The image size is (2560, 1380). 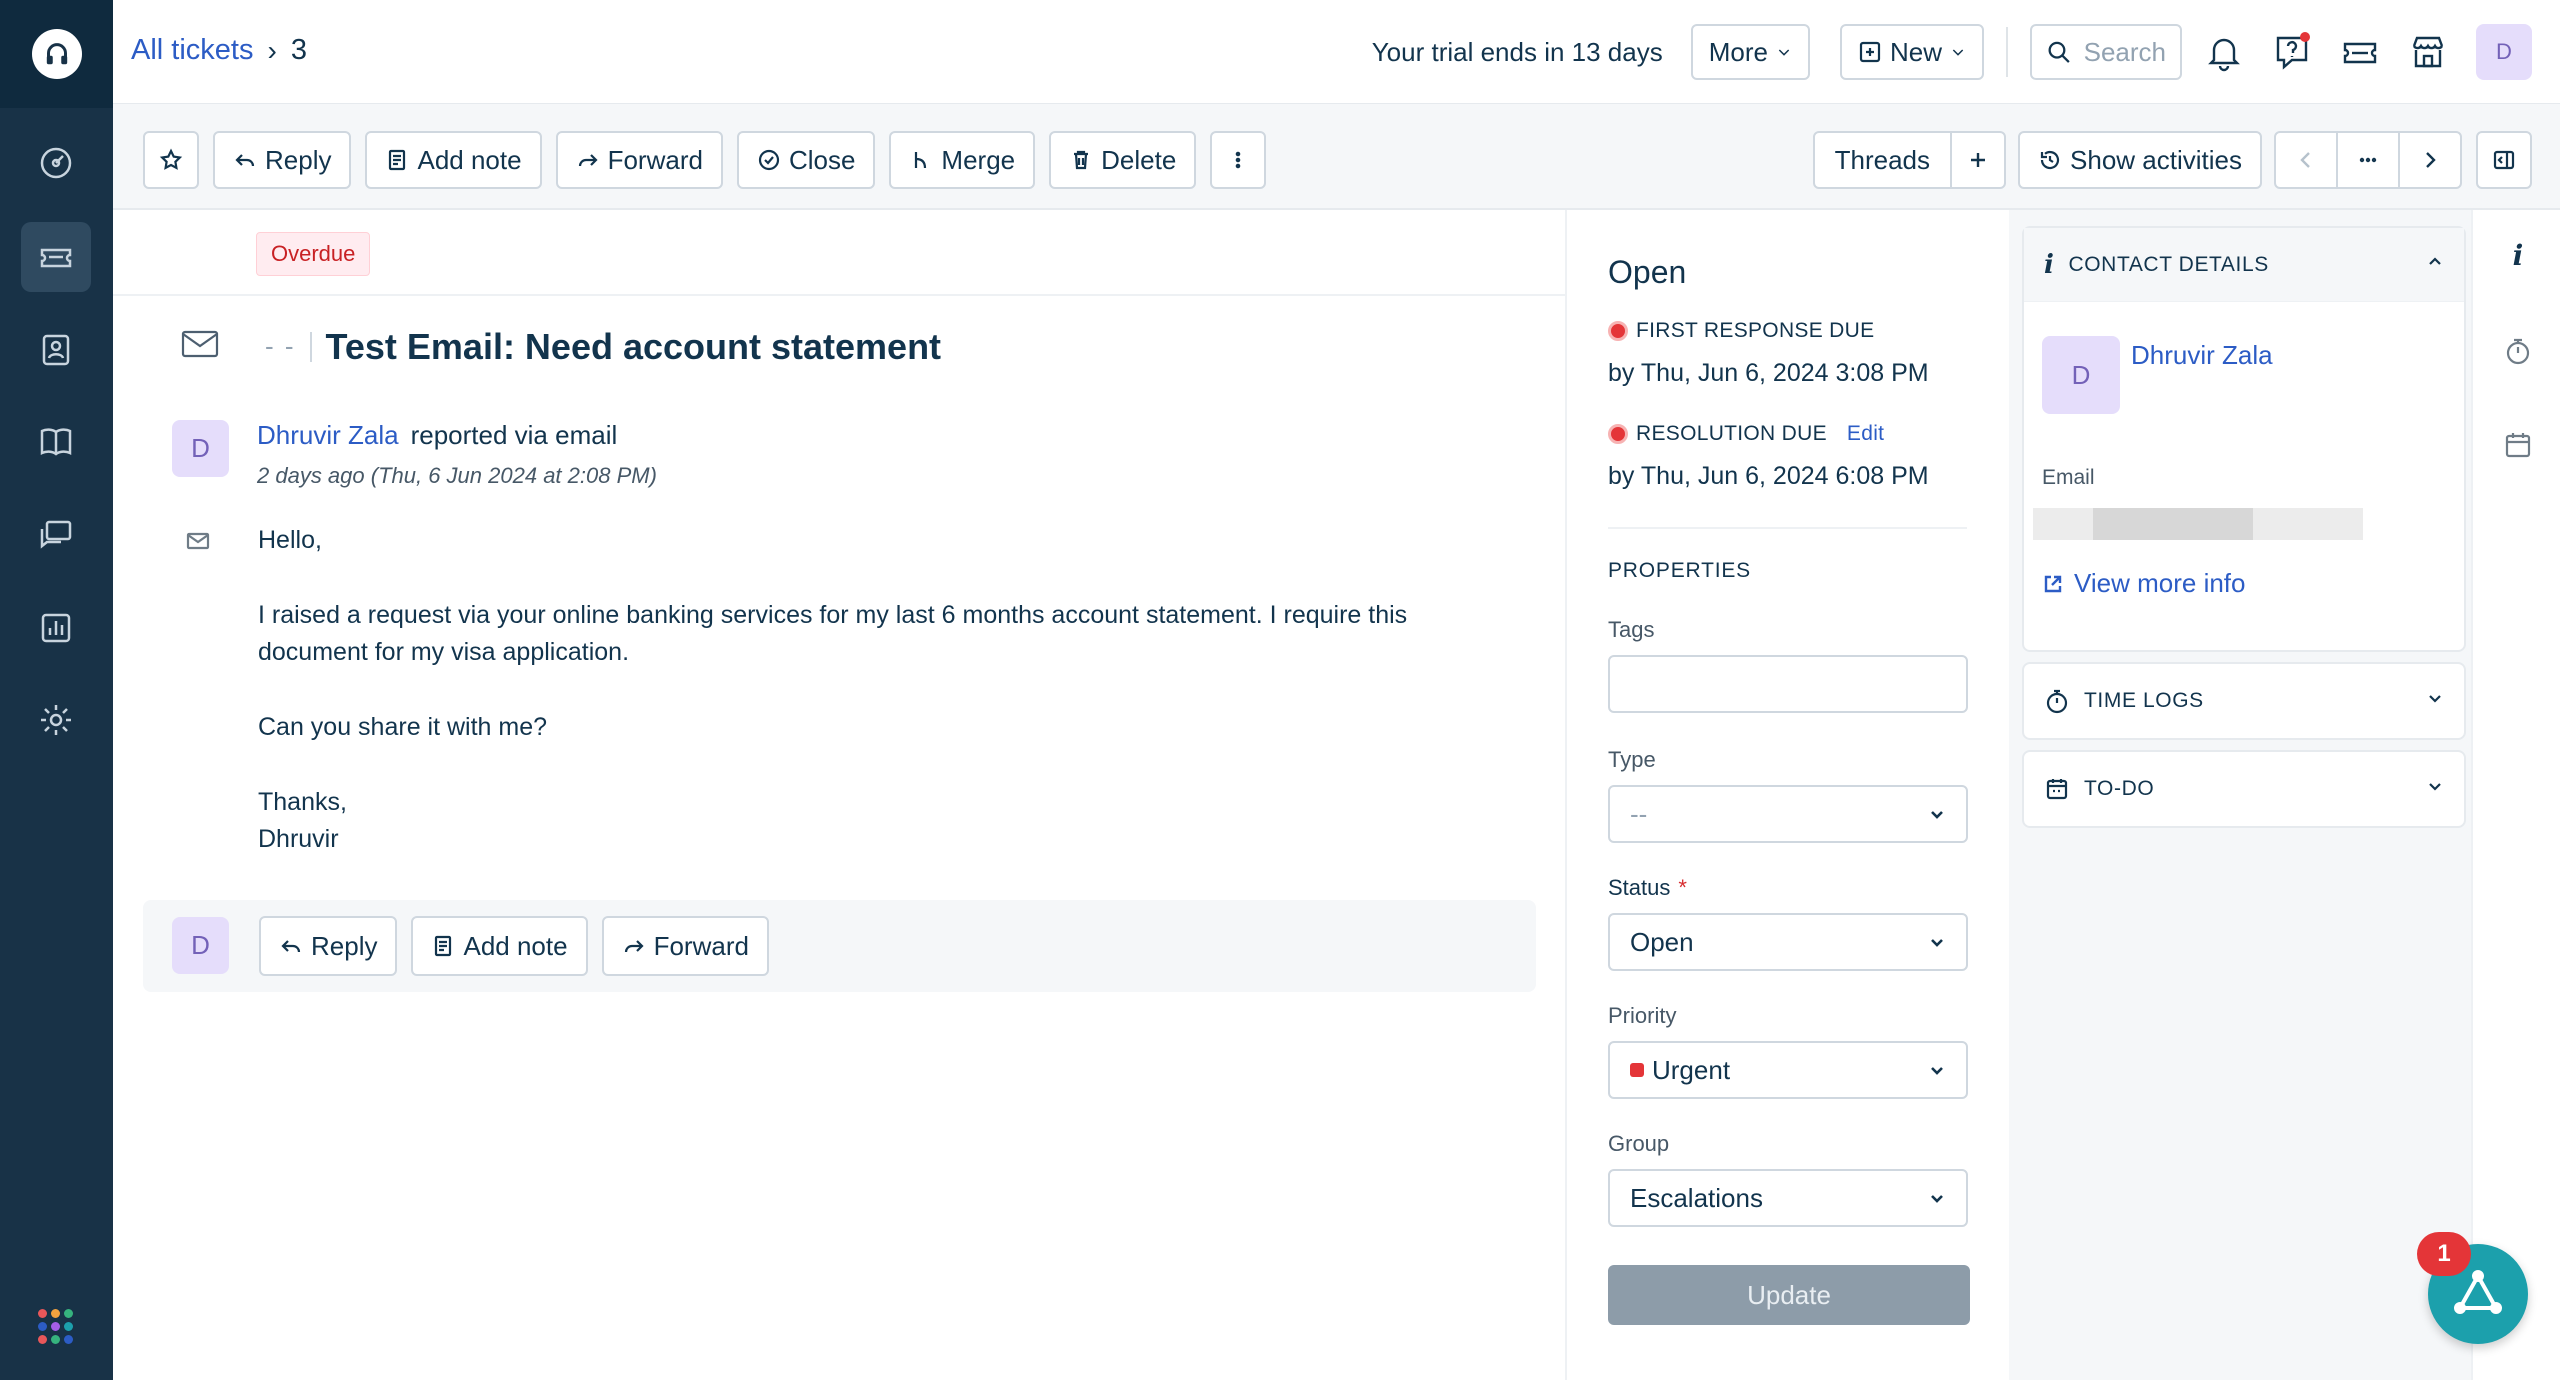 What do you see at coordinates (56, 54) in the screenshot?
I see `freshdesk-logo` at bounding box center [56, 54].